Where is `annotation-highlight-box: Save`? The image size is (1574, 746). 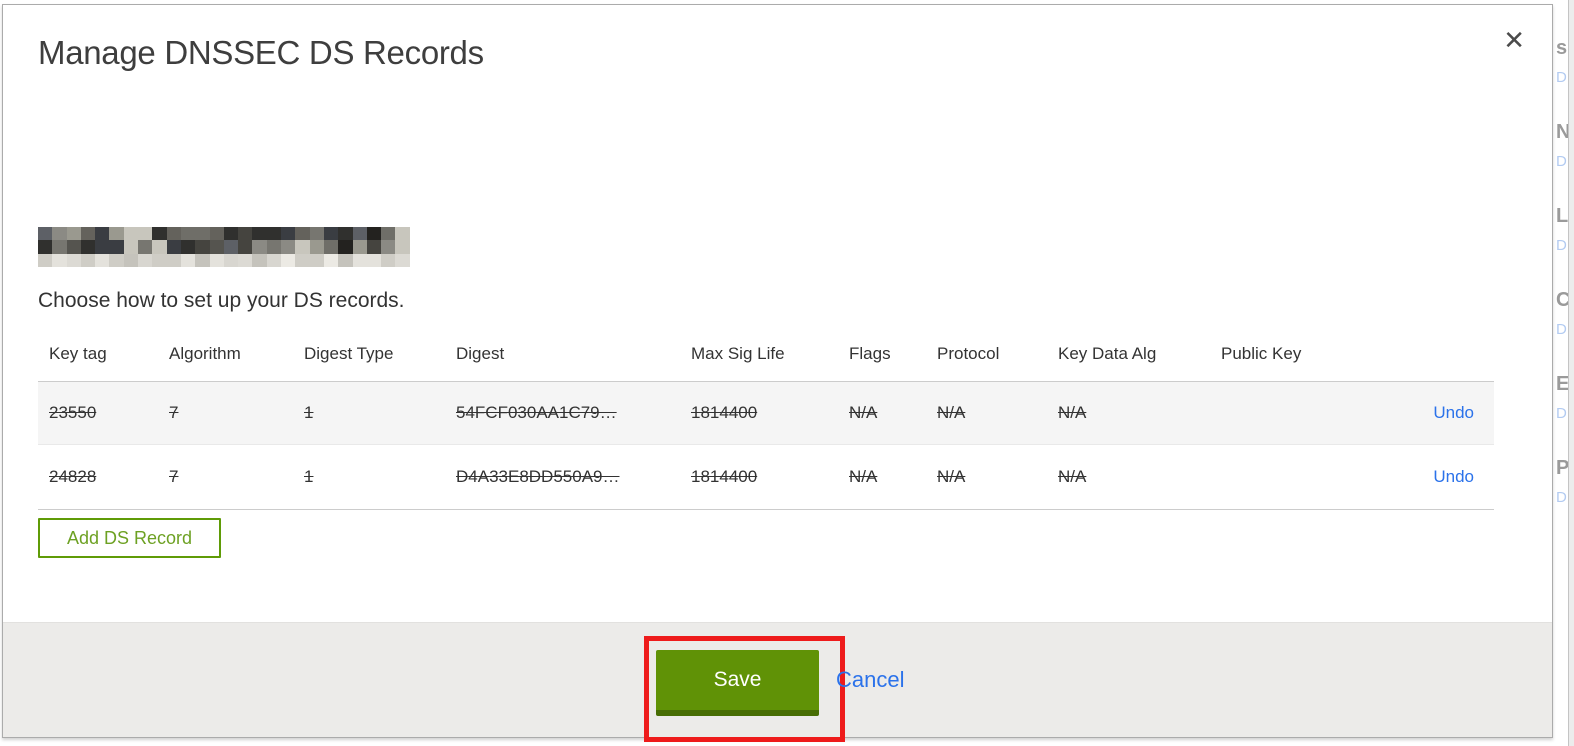
annotation-highlight-box: Save is located at coordinates (744, 689).